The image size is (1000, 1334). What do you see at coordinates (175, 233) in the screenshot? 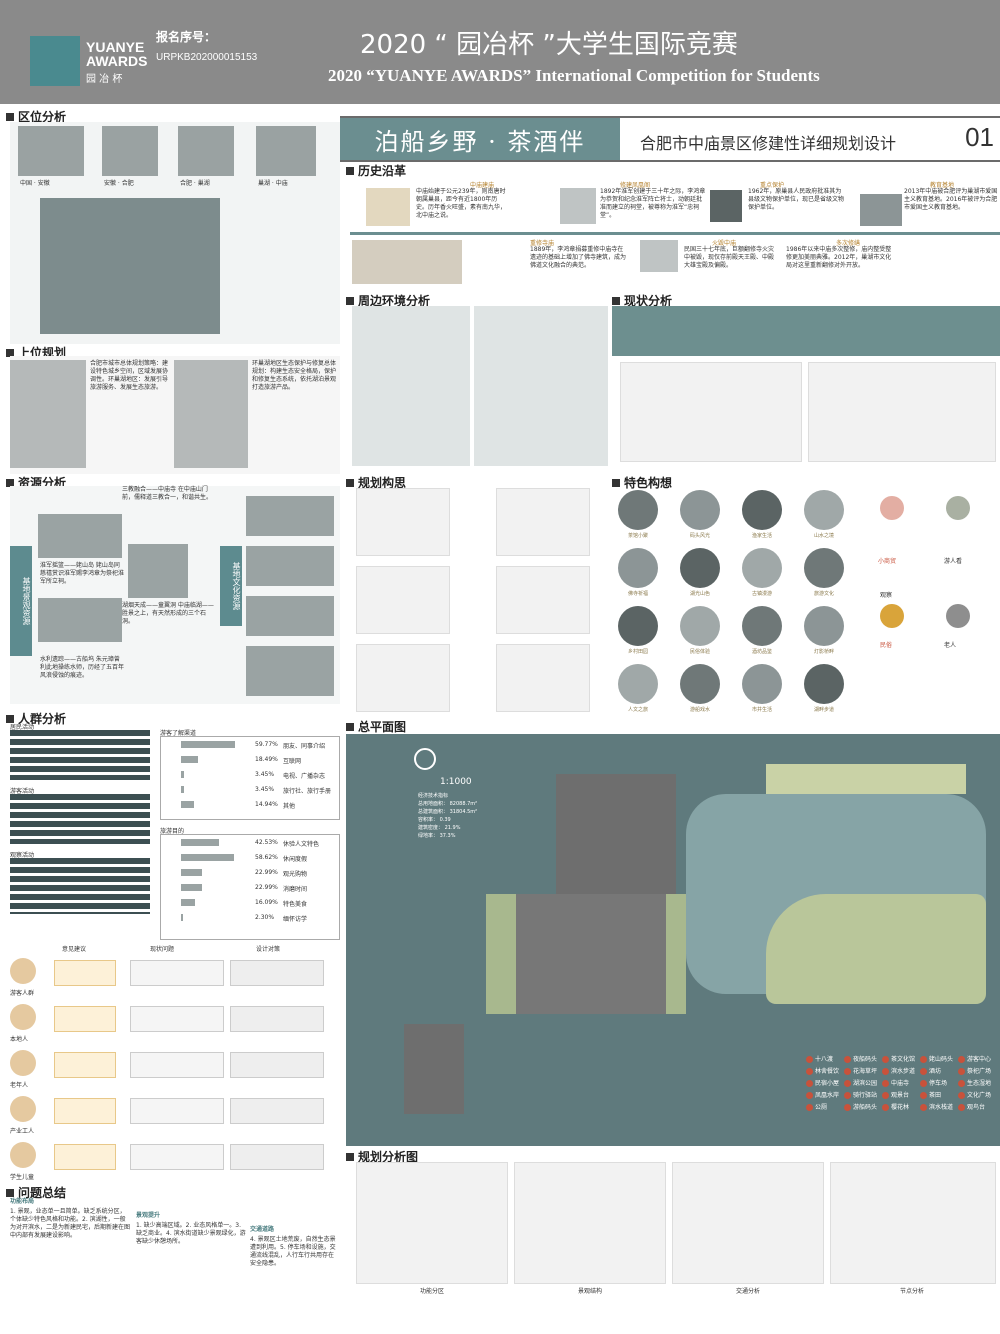
I see `location-panel: 中国 · 安徽 安徽 · 合肥 合肥 · 巢湖 巢湖 · 中庙` at bounding box center [175, 233].